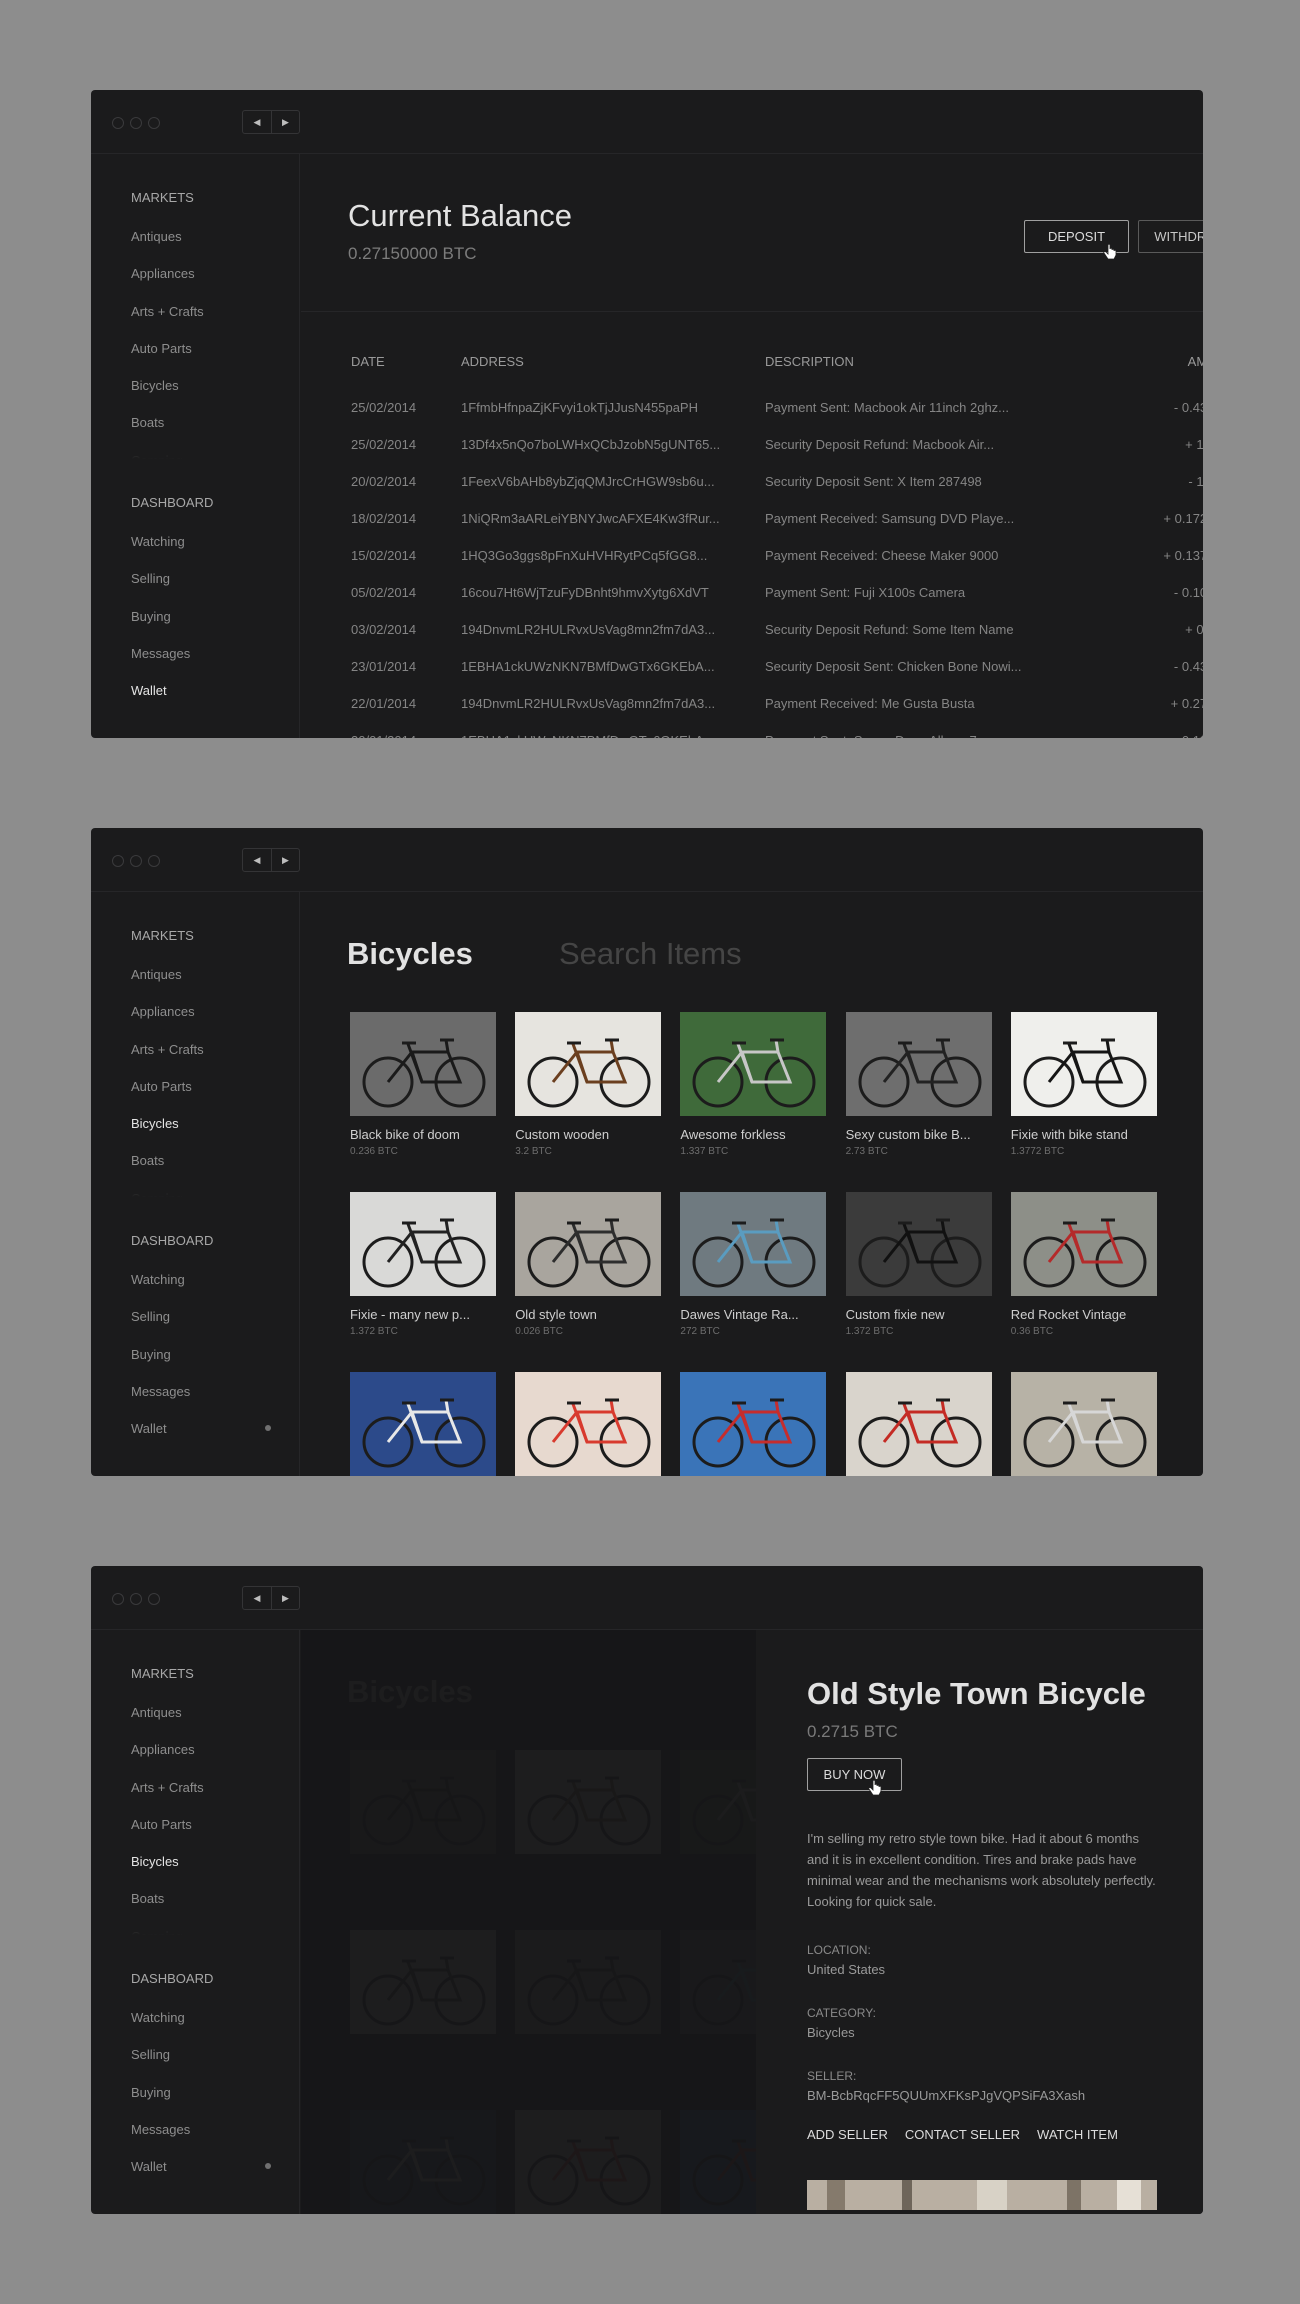 The height and width of the screenshot is (2304, 1300). I want to click on item-card: Custom fixie new 1.372 BTC, so click(918, 1264).